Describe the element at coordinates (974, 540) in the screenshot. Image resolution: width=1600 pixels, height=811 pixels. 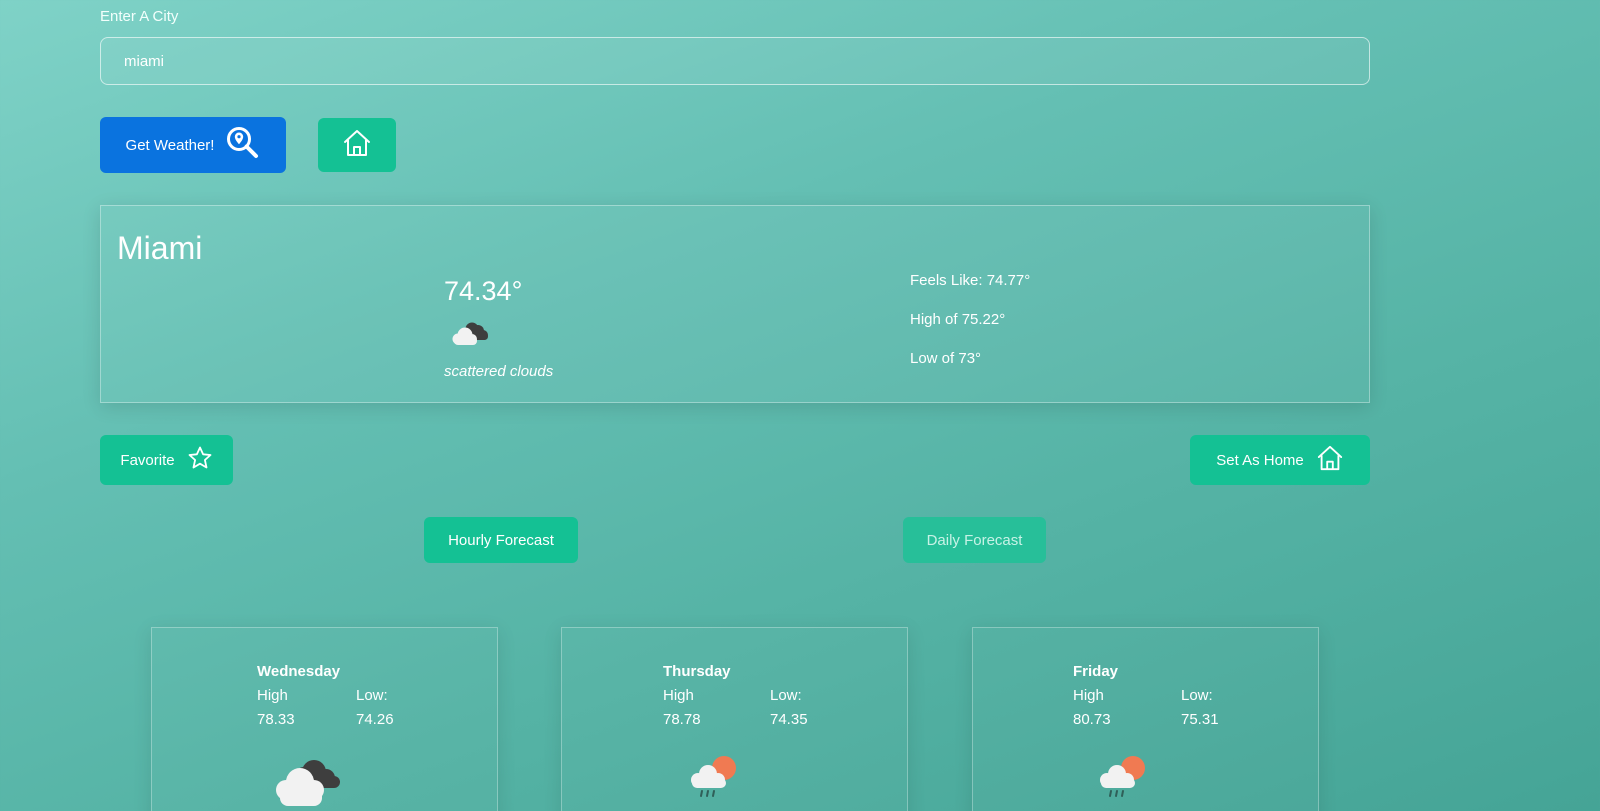
I see `tab-daily-forecast: Daily Forecast` at that location.